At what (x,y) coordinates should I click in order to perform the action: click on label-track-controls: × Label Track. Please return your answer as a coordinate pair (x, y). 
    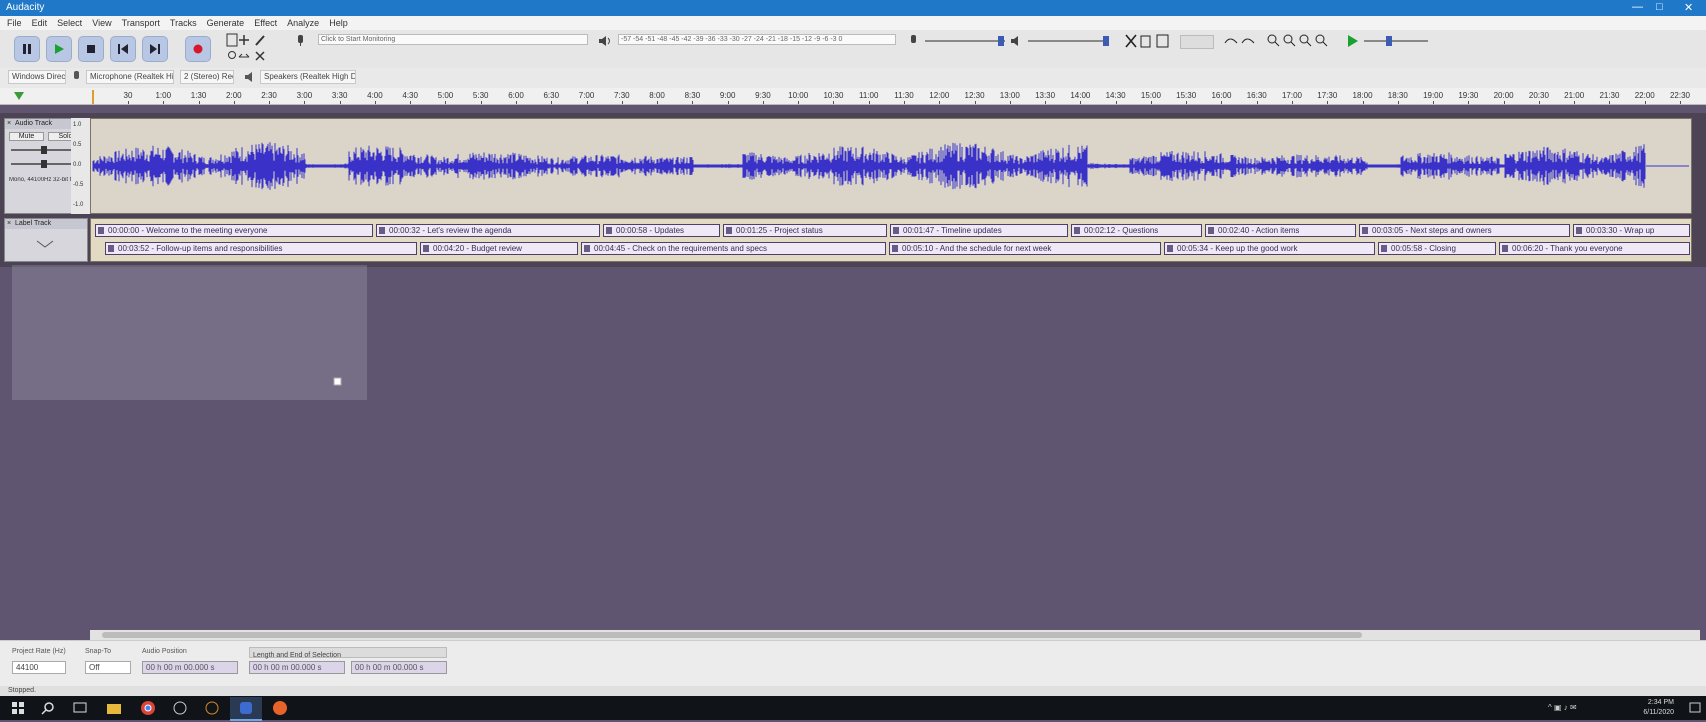
    Looking at the image, I should click on (46, 240).